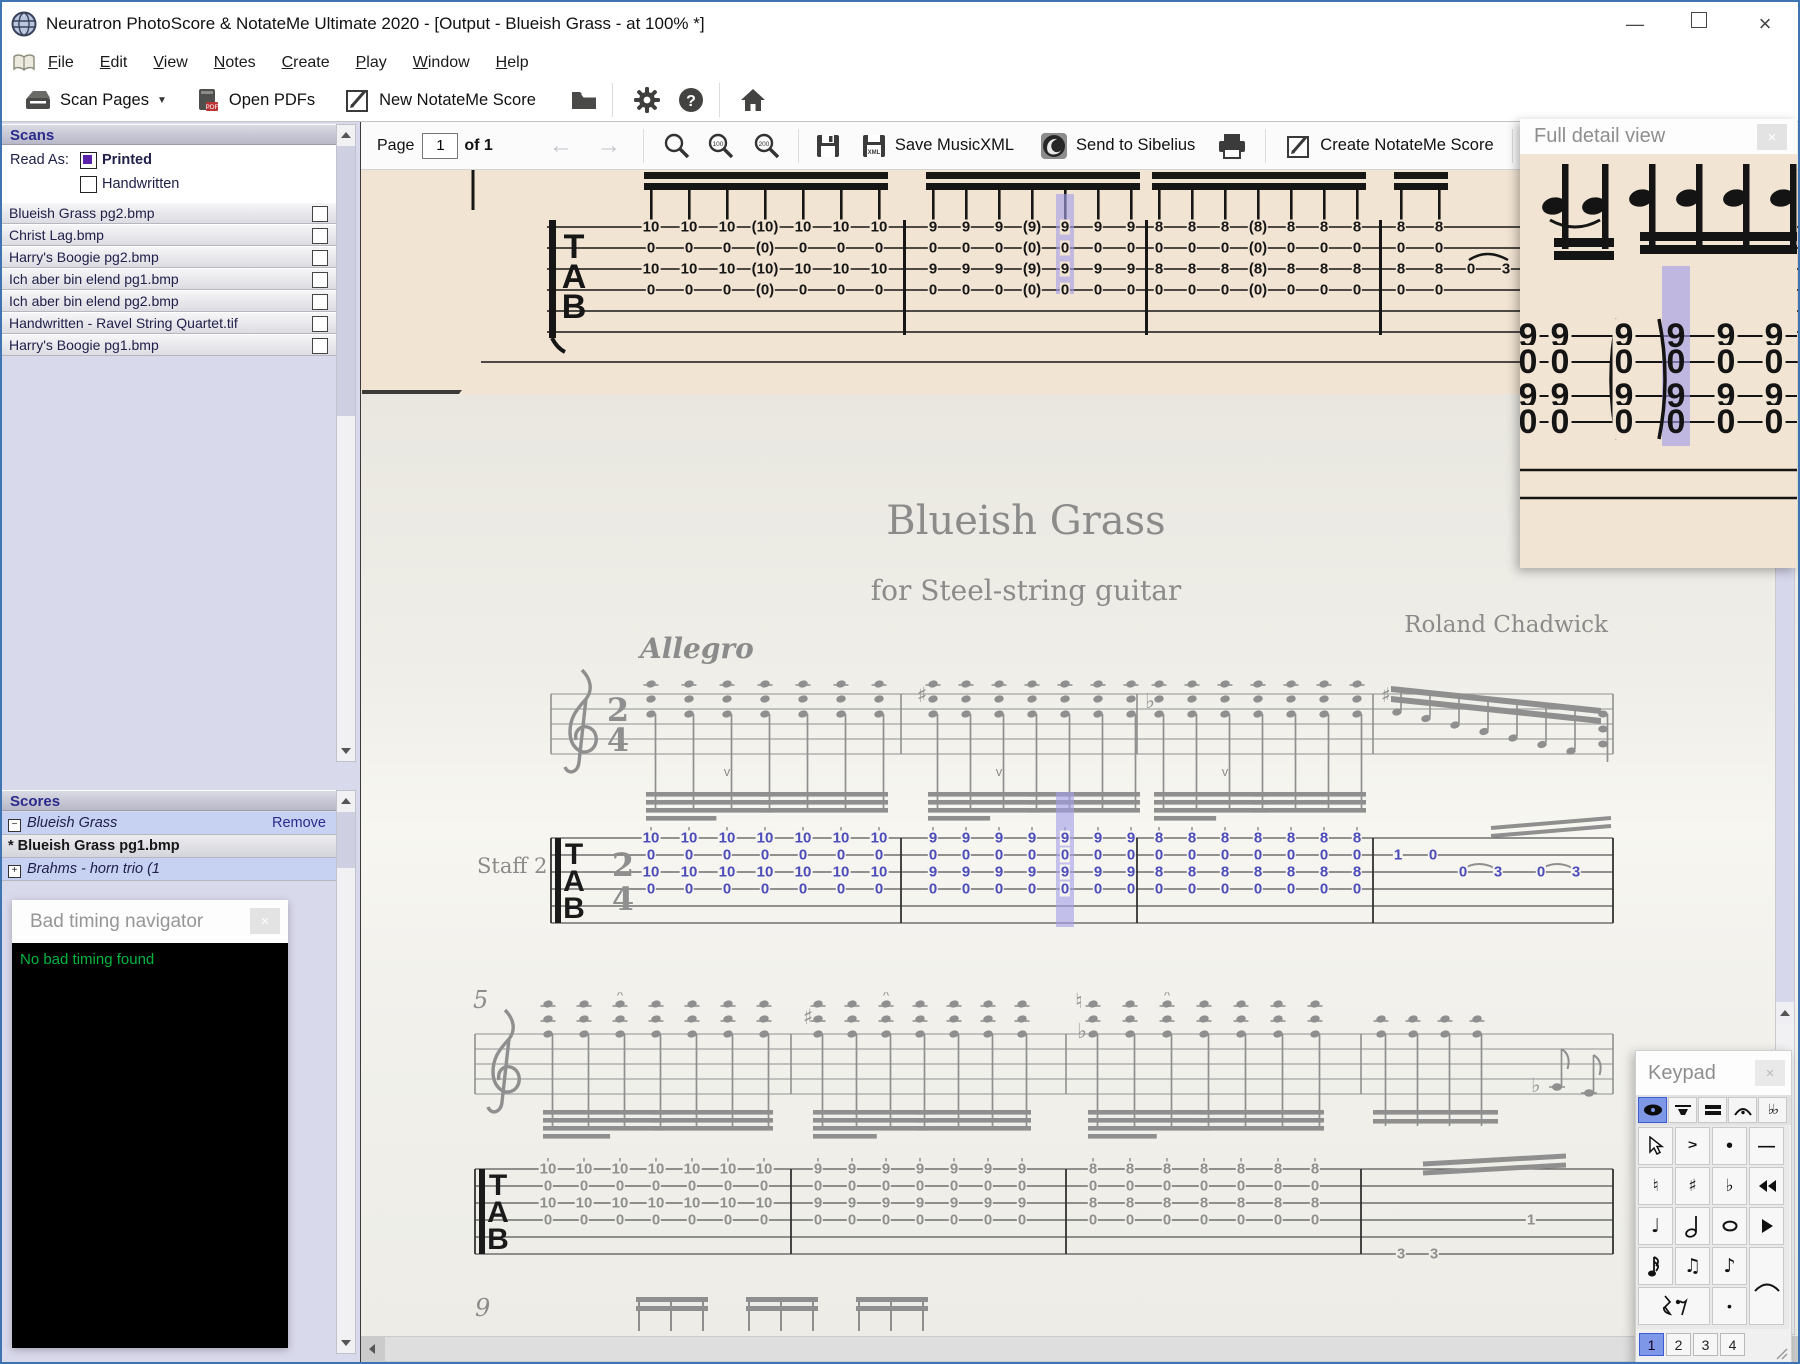 The height and width of the screenshot is (1364, 1800). What do you see at coordinates (647, 100) in the screenshot?
I see `settings-button` at bounding box center [647, 100].